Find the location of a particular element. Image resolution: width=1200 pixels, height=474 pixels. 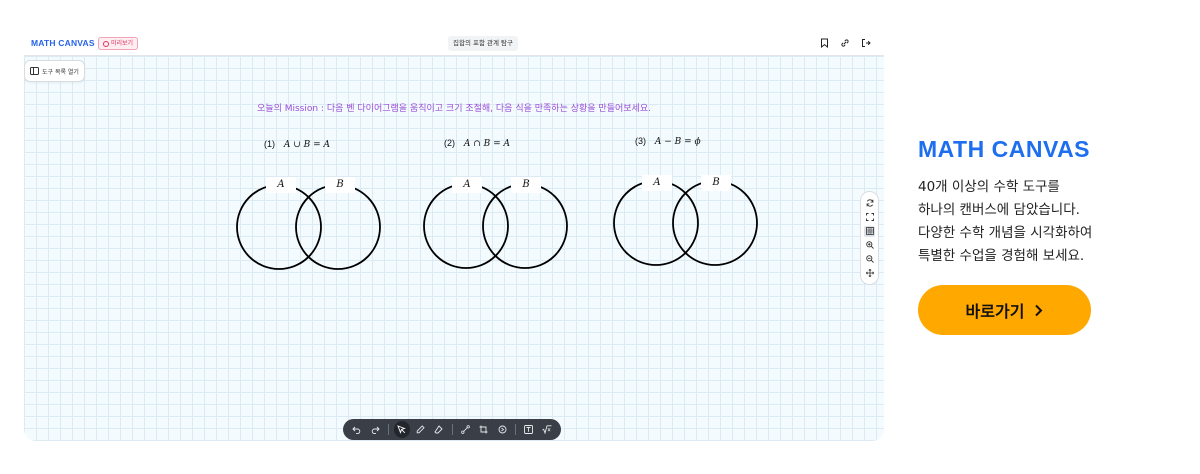

problem-expression: A − B = ϕ is located at coordinates (677, 142).